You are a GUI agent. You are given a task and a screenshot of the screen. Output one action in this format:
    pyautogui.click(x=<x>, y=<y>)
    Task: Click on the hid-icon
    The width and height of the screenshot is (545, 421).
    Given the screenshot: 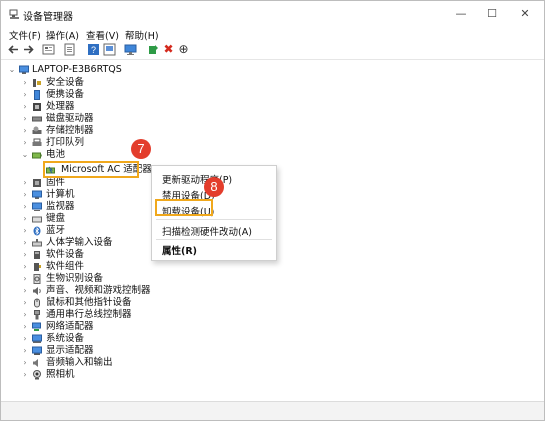 What is the action you would take?
    pyautogui.click(x=37, y=243)
    